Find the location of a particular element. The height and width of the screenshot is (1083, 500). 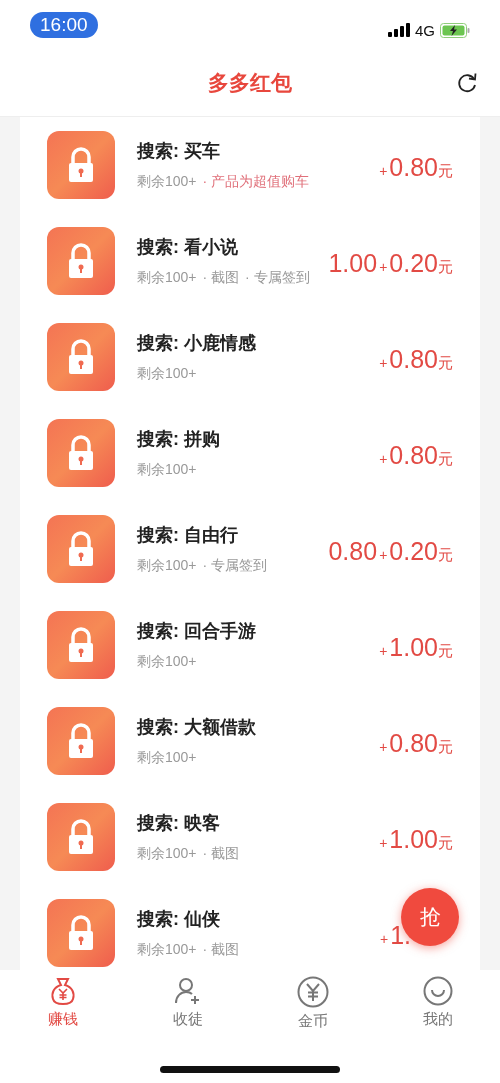

smiley-icon is located at coordinates (437, 991).